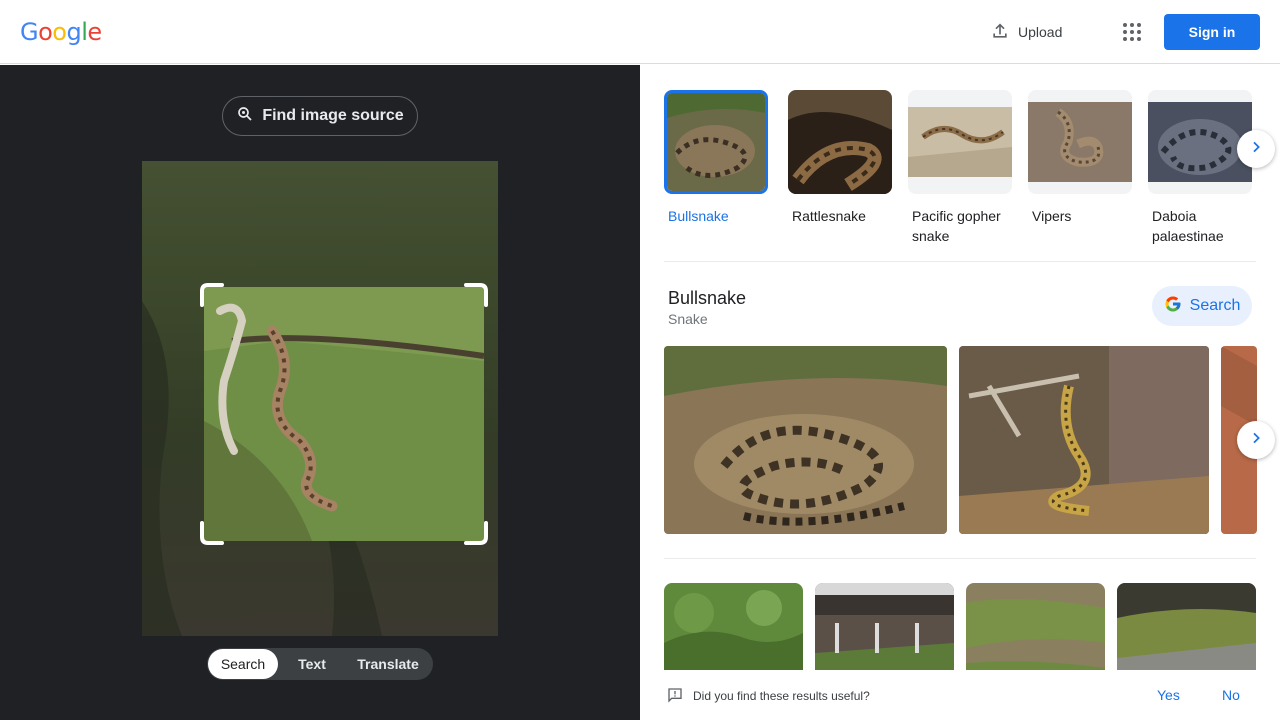 The height and width of the screenshot is (720, 1280). I want to click on related-item-daboia-palaestinae: Daboia palaestinae, so click(1200, 168).